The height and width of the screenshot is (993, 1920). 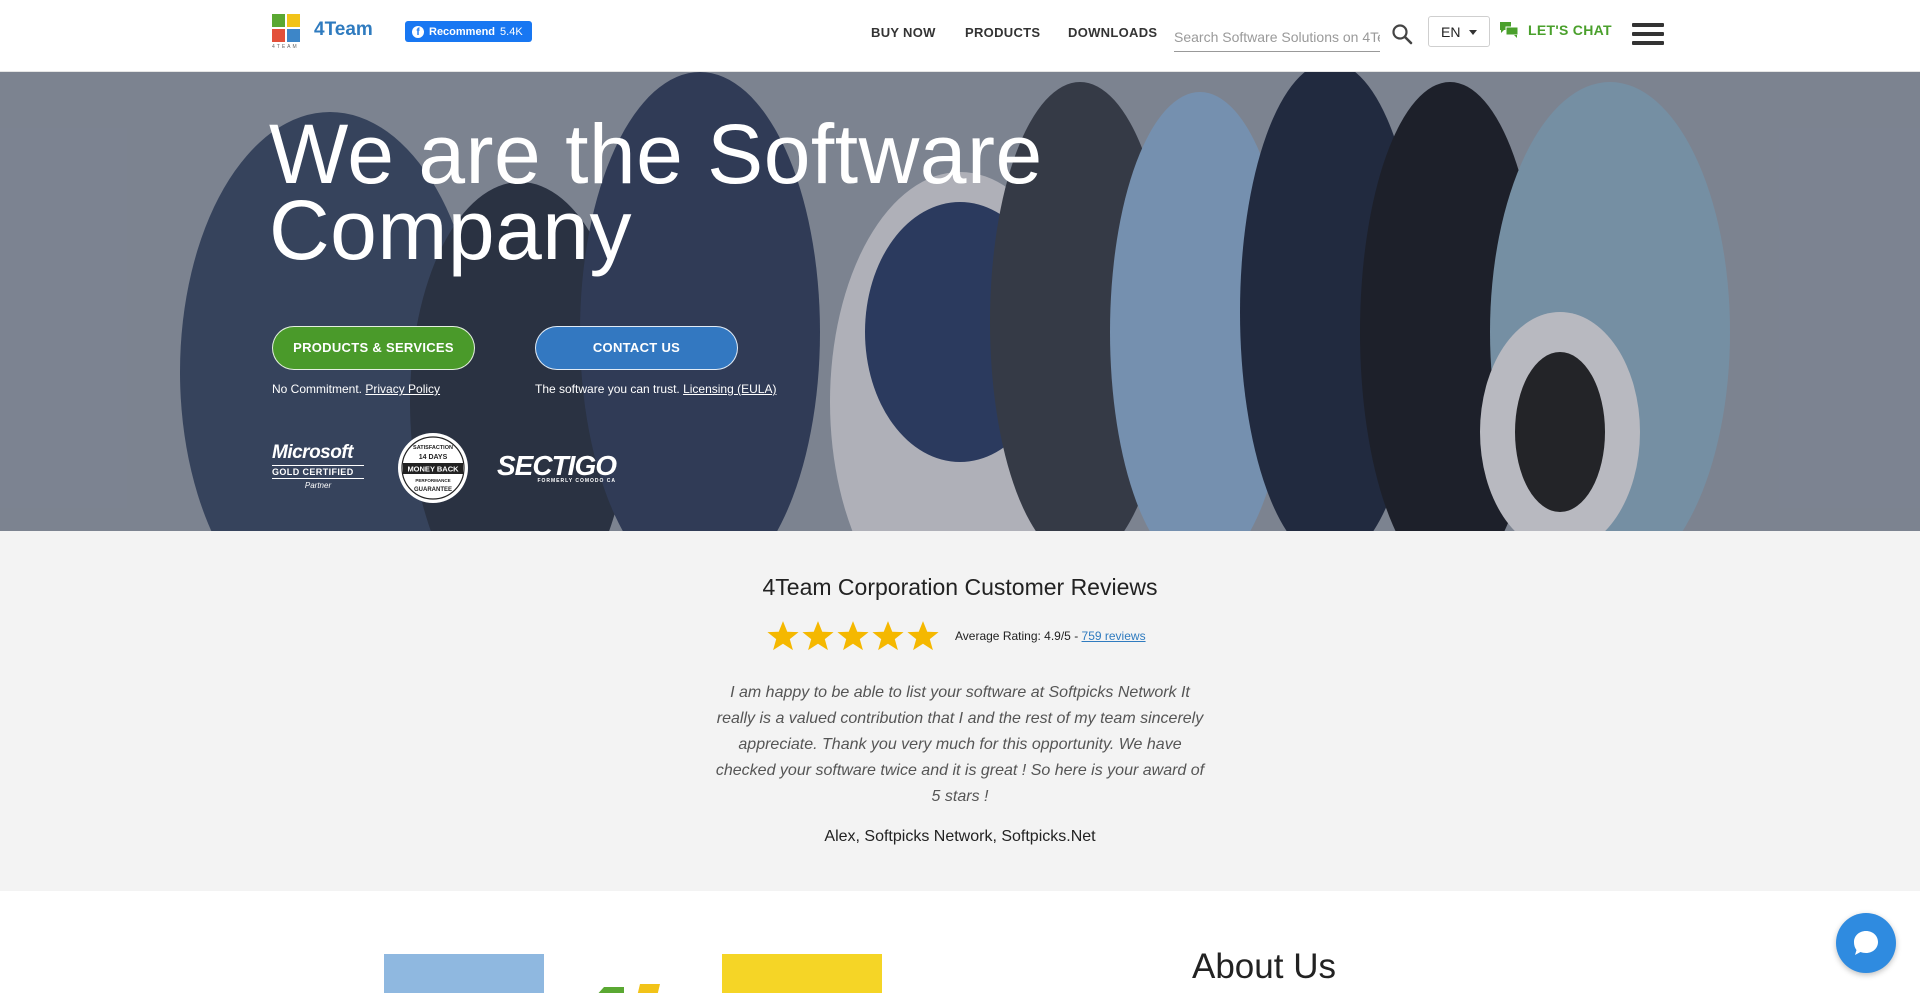 What do you see at coordinates (287, 32) in the screenshot?
I see `logo-mark-icon: 4TEAM` at bounding box center [287, 32].